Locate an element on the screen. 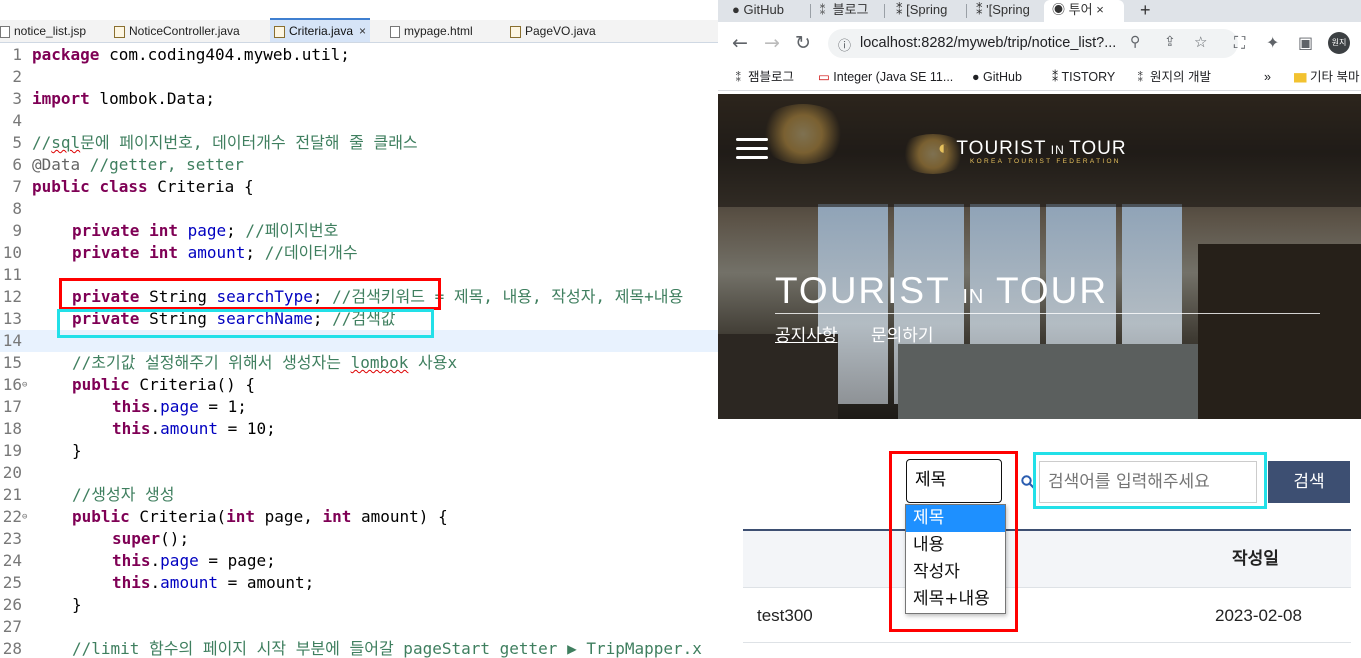 The height and width of the screenshot is (658, 1361). bookmarks-more-button: » is located at coordinates (1267, 77).